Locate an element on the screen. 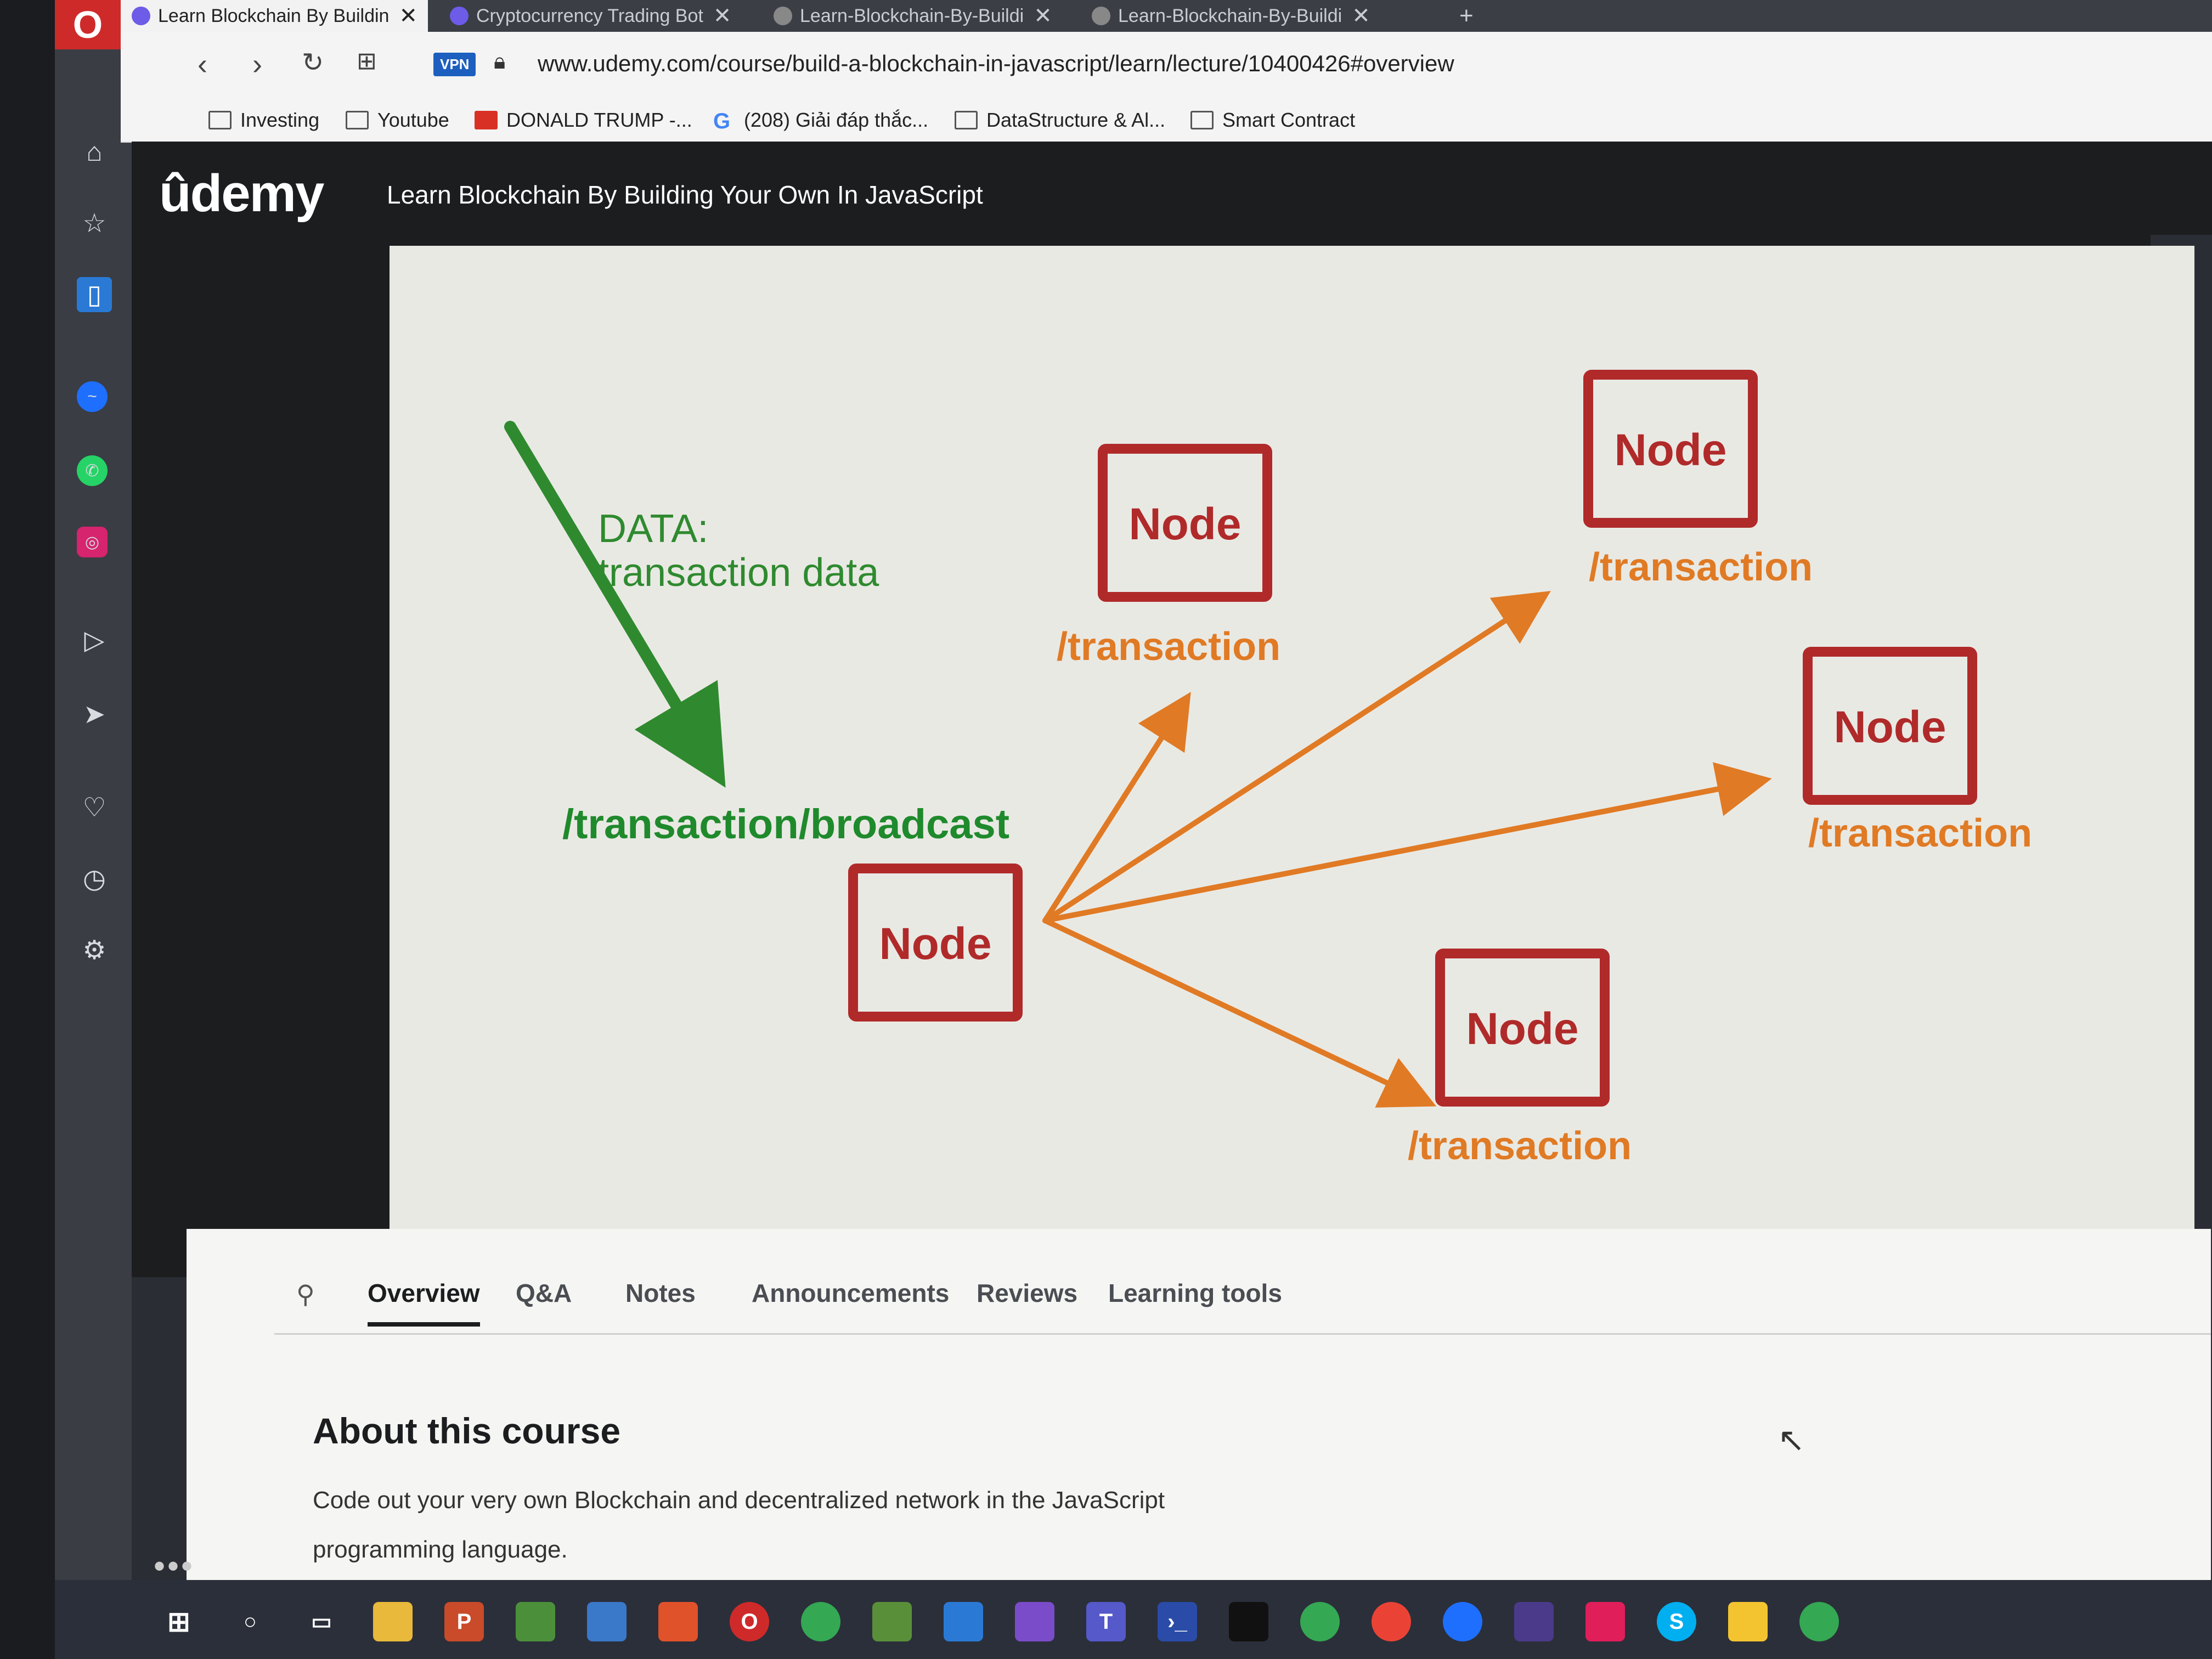  about-description-line: programming language. is located at coordinates (441, 1549).